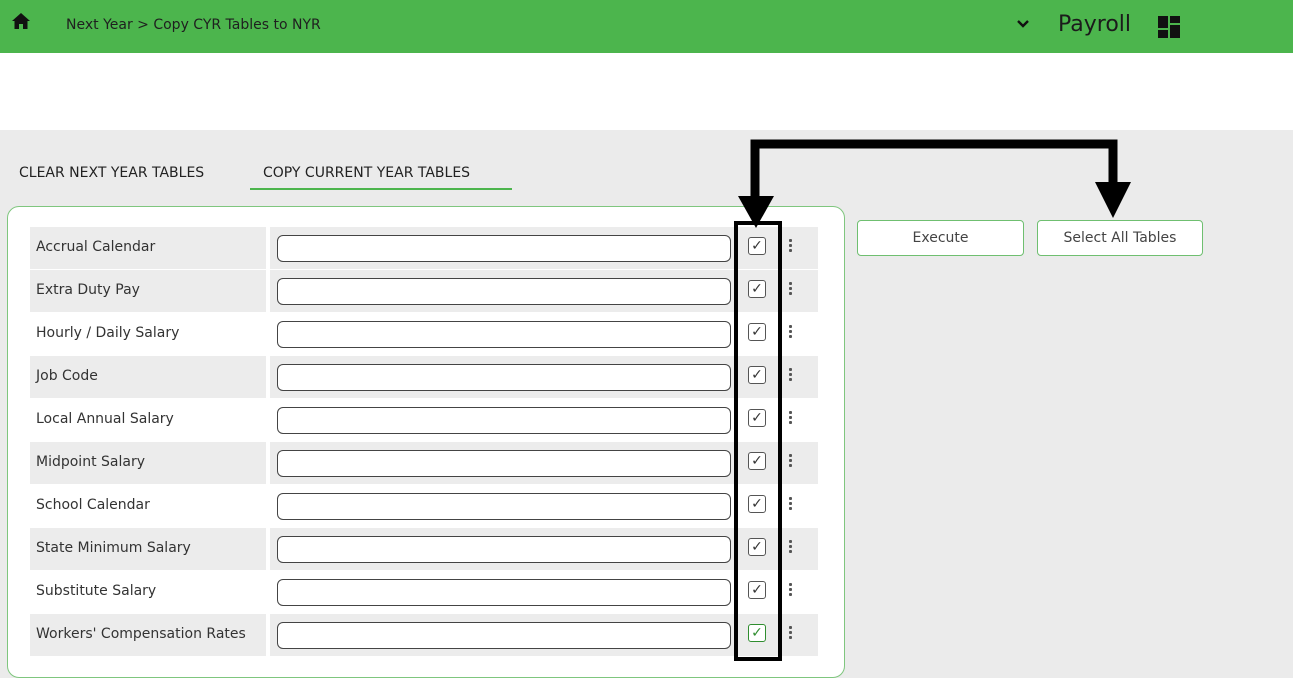 This screenshot has height=678, width=1293. I want to click on table-row: Accrual Calendar ✓, so click(424, 248).